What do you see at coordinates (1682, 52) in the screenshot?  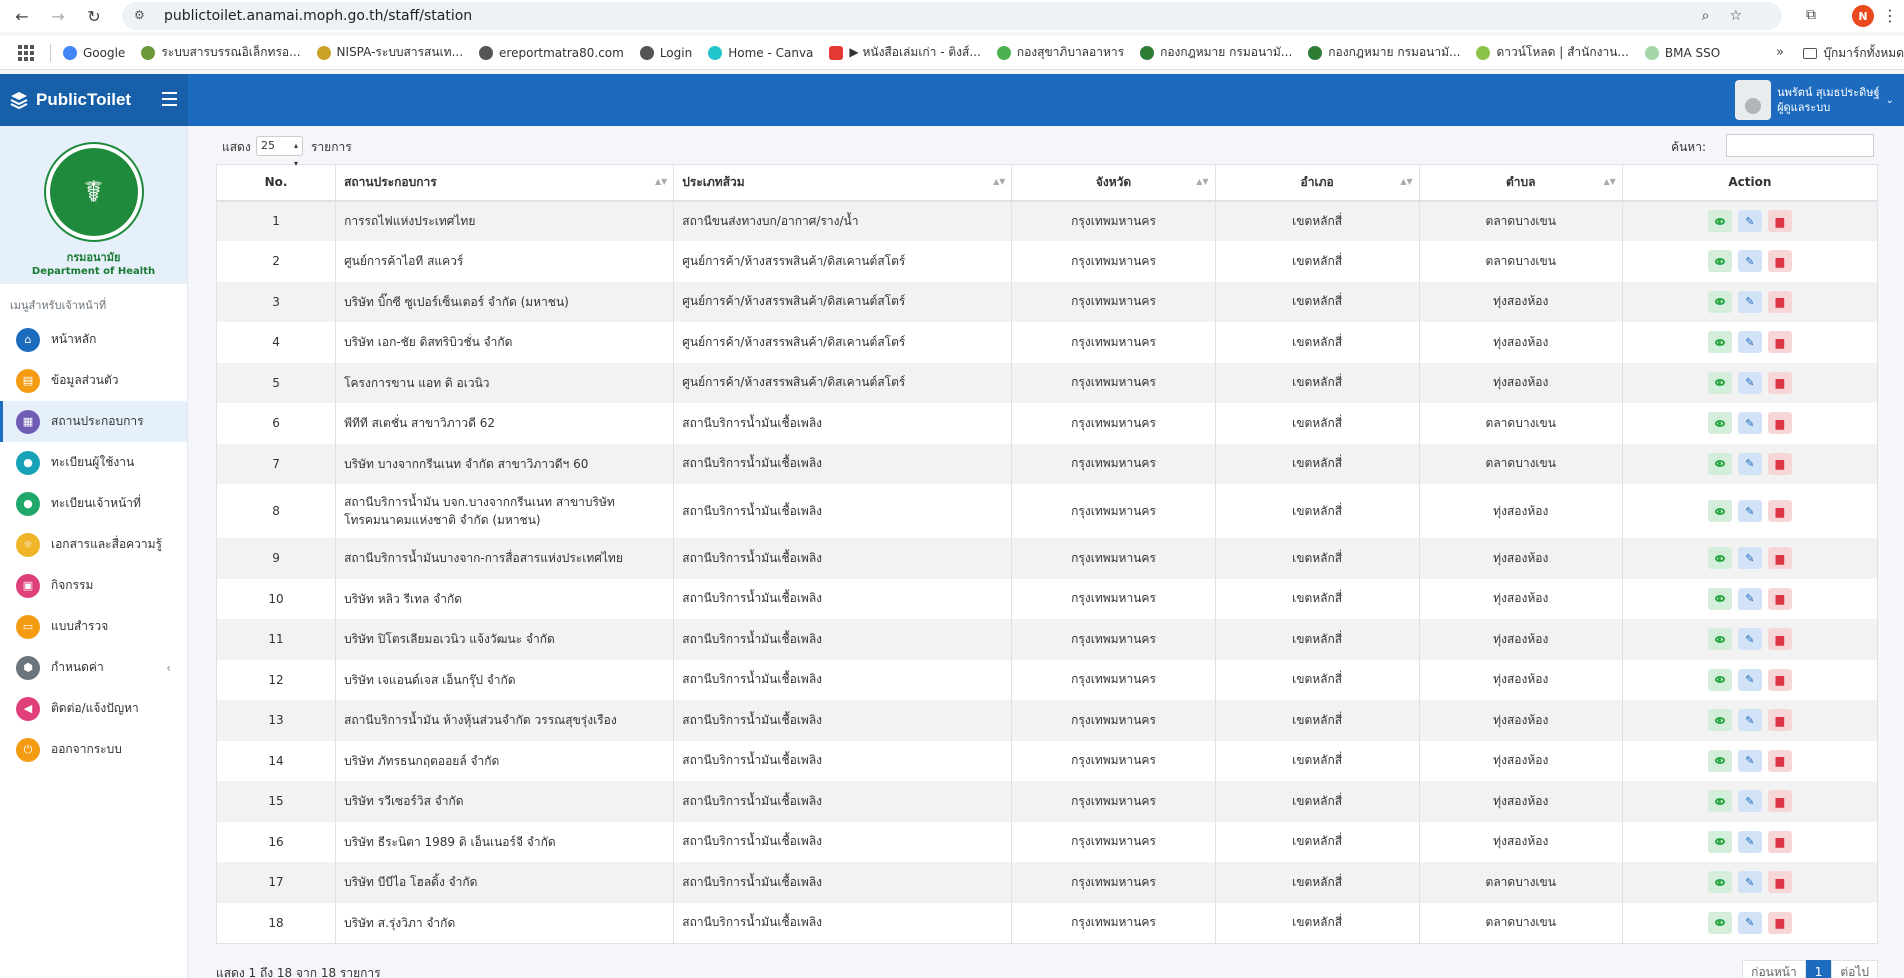 I see `bookmark: BMA SSO` at bounding box center [1682, 52].